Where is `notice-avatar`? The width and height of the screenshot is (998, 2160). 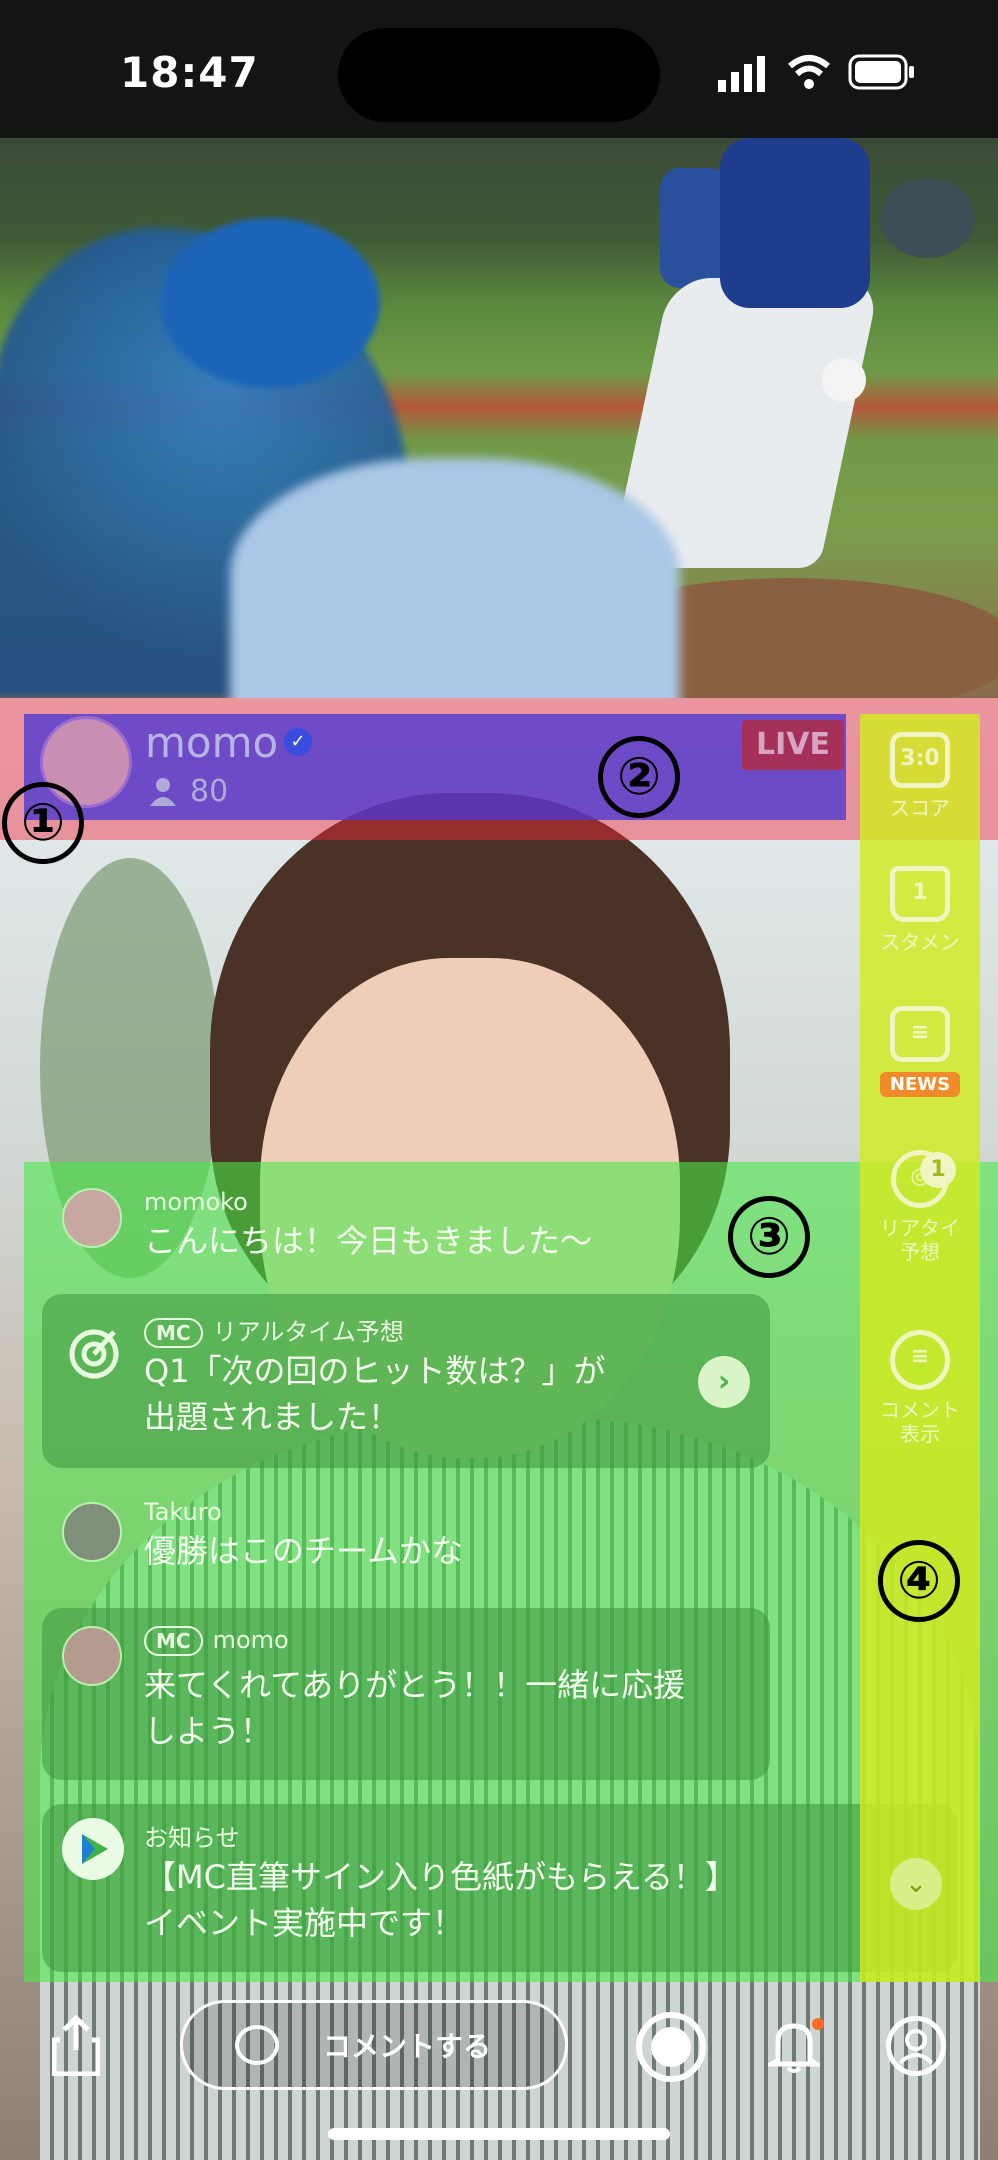
notice-avatar is located at coordinates (93, 1849).